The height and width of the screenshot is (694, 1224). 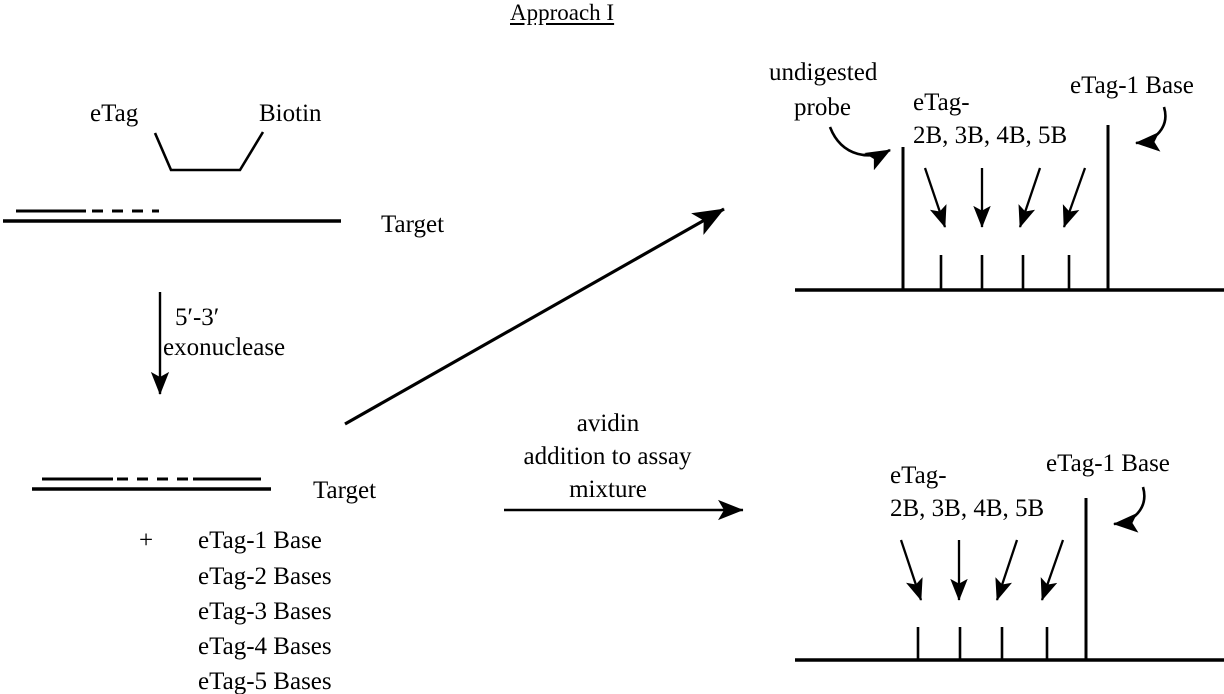 What do you see at coordinates (1052, 570) in the screenshot?
I see `bottom-pointer-etag-5b` at bounding box center [1052, 570].